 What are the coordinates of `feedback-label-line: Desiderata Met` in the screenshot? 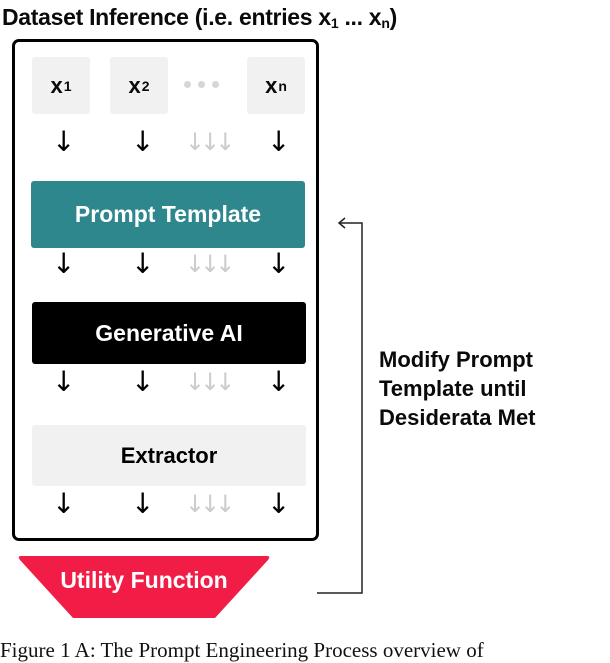 It's located at (457, 417).